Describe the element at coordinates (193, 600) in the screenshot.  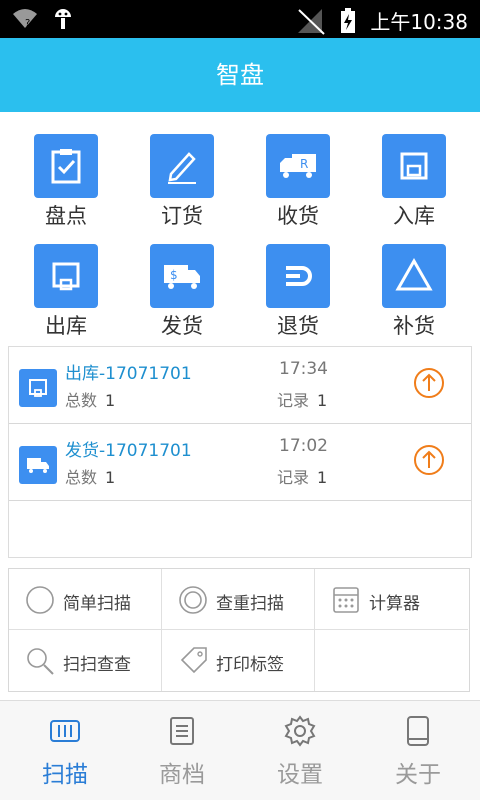
I see `double-circle-icon` at that location.